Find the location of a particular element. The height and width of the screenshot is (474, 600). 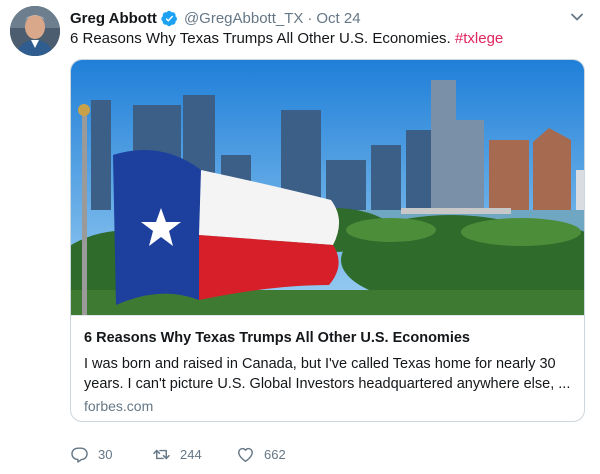

verified-badge-icon is located at coordinates (169, 18).